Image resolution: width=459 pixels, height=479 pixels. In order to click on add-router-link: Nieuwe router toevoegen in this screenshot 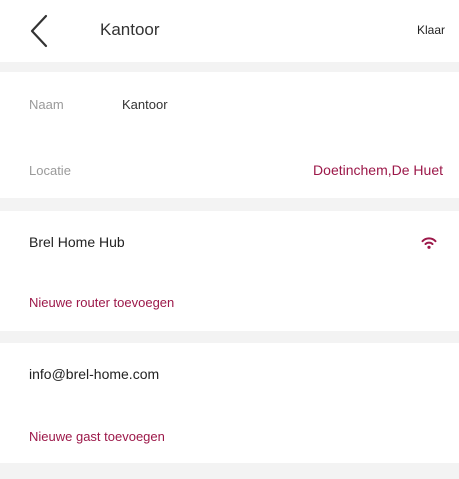, I will do `click(101, 302)`.